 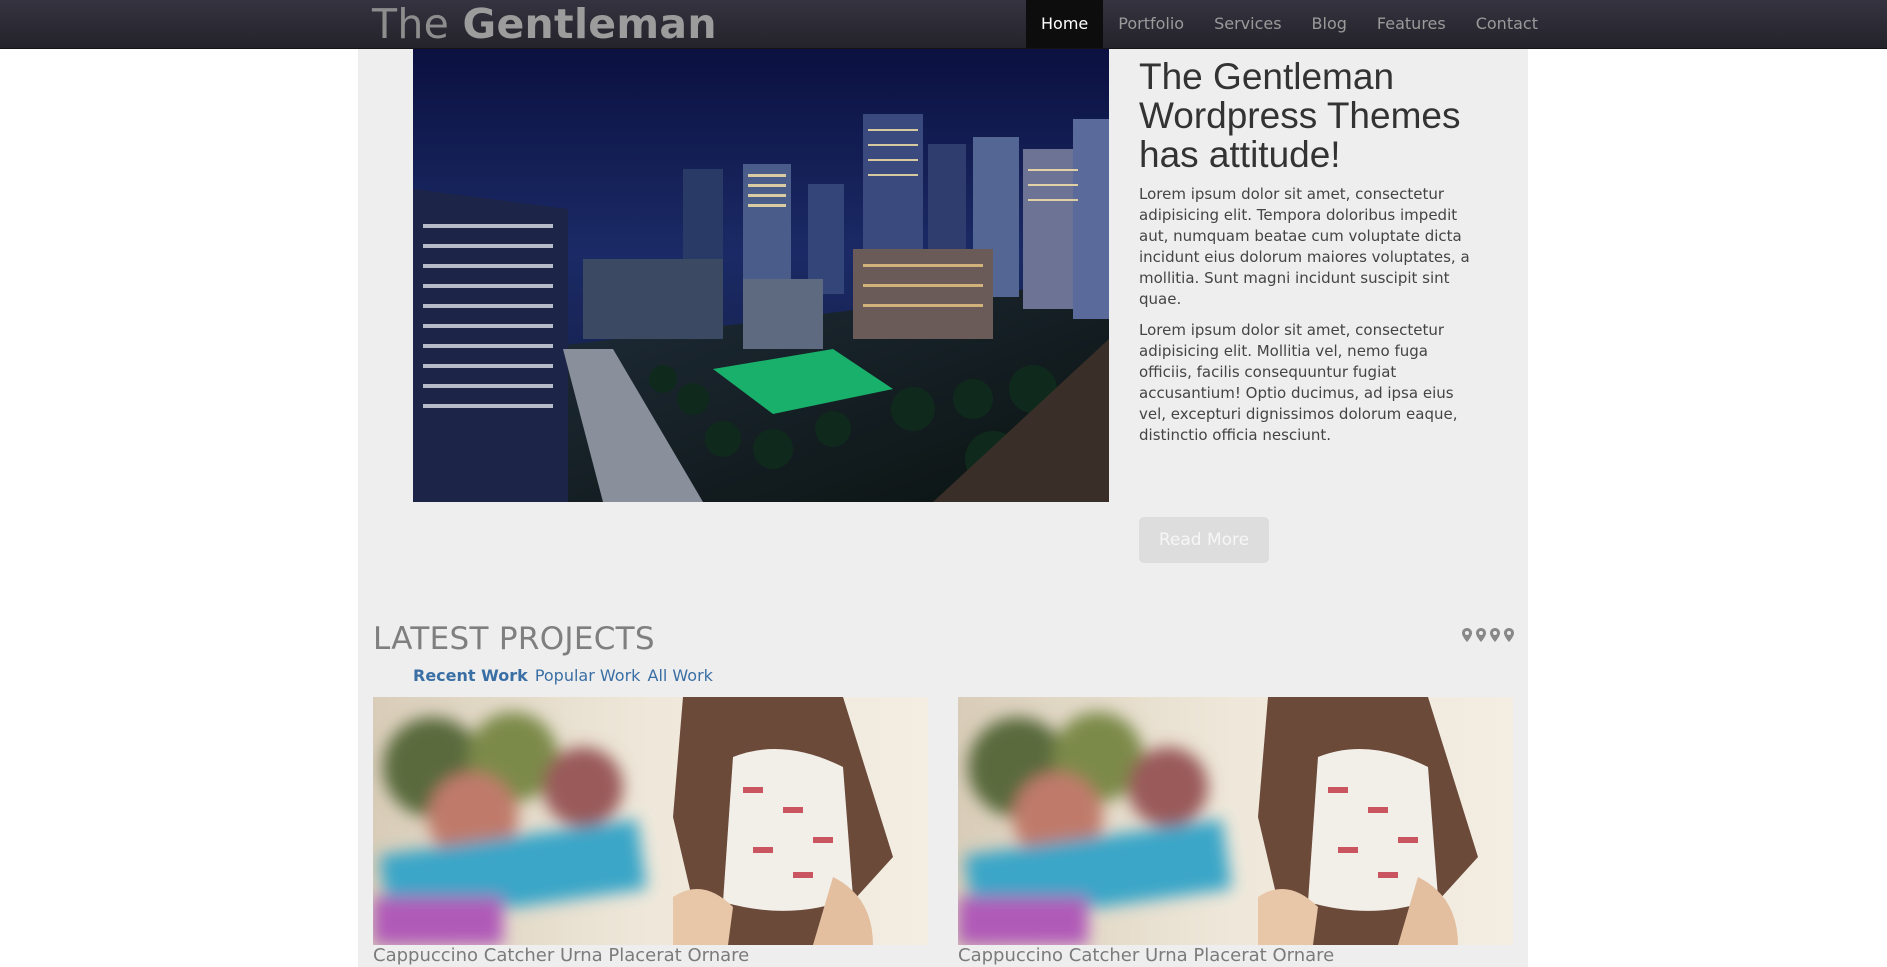 I want to click on brand-prefix: The, so click(x=411, y=24).